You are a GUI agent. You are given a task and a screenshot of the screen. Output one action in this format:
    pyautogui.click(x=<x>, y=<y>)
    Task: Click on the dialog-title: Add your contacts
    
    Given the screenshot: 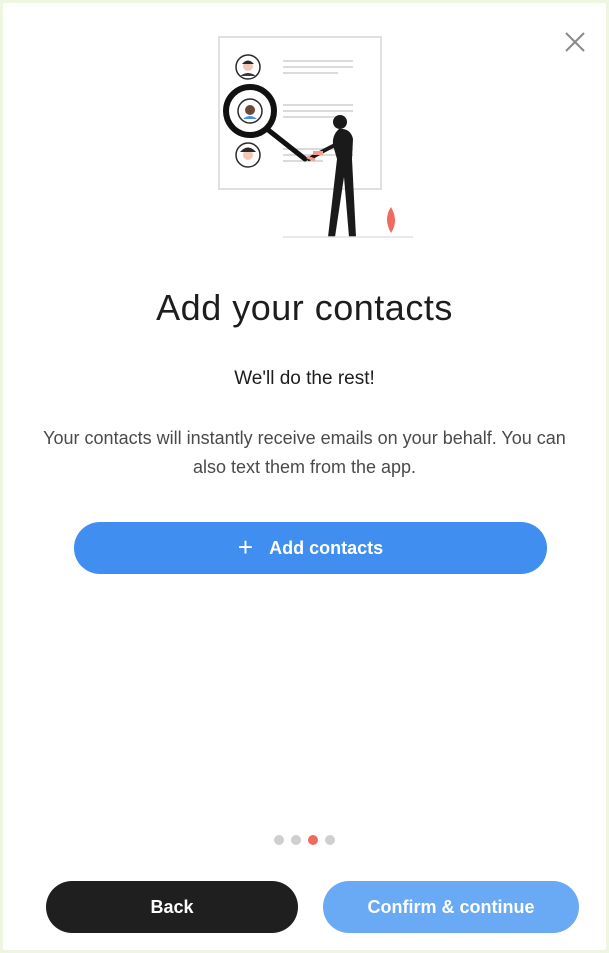 What is the action you would take?
    pyautogui.click(x=304, y=307)
    